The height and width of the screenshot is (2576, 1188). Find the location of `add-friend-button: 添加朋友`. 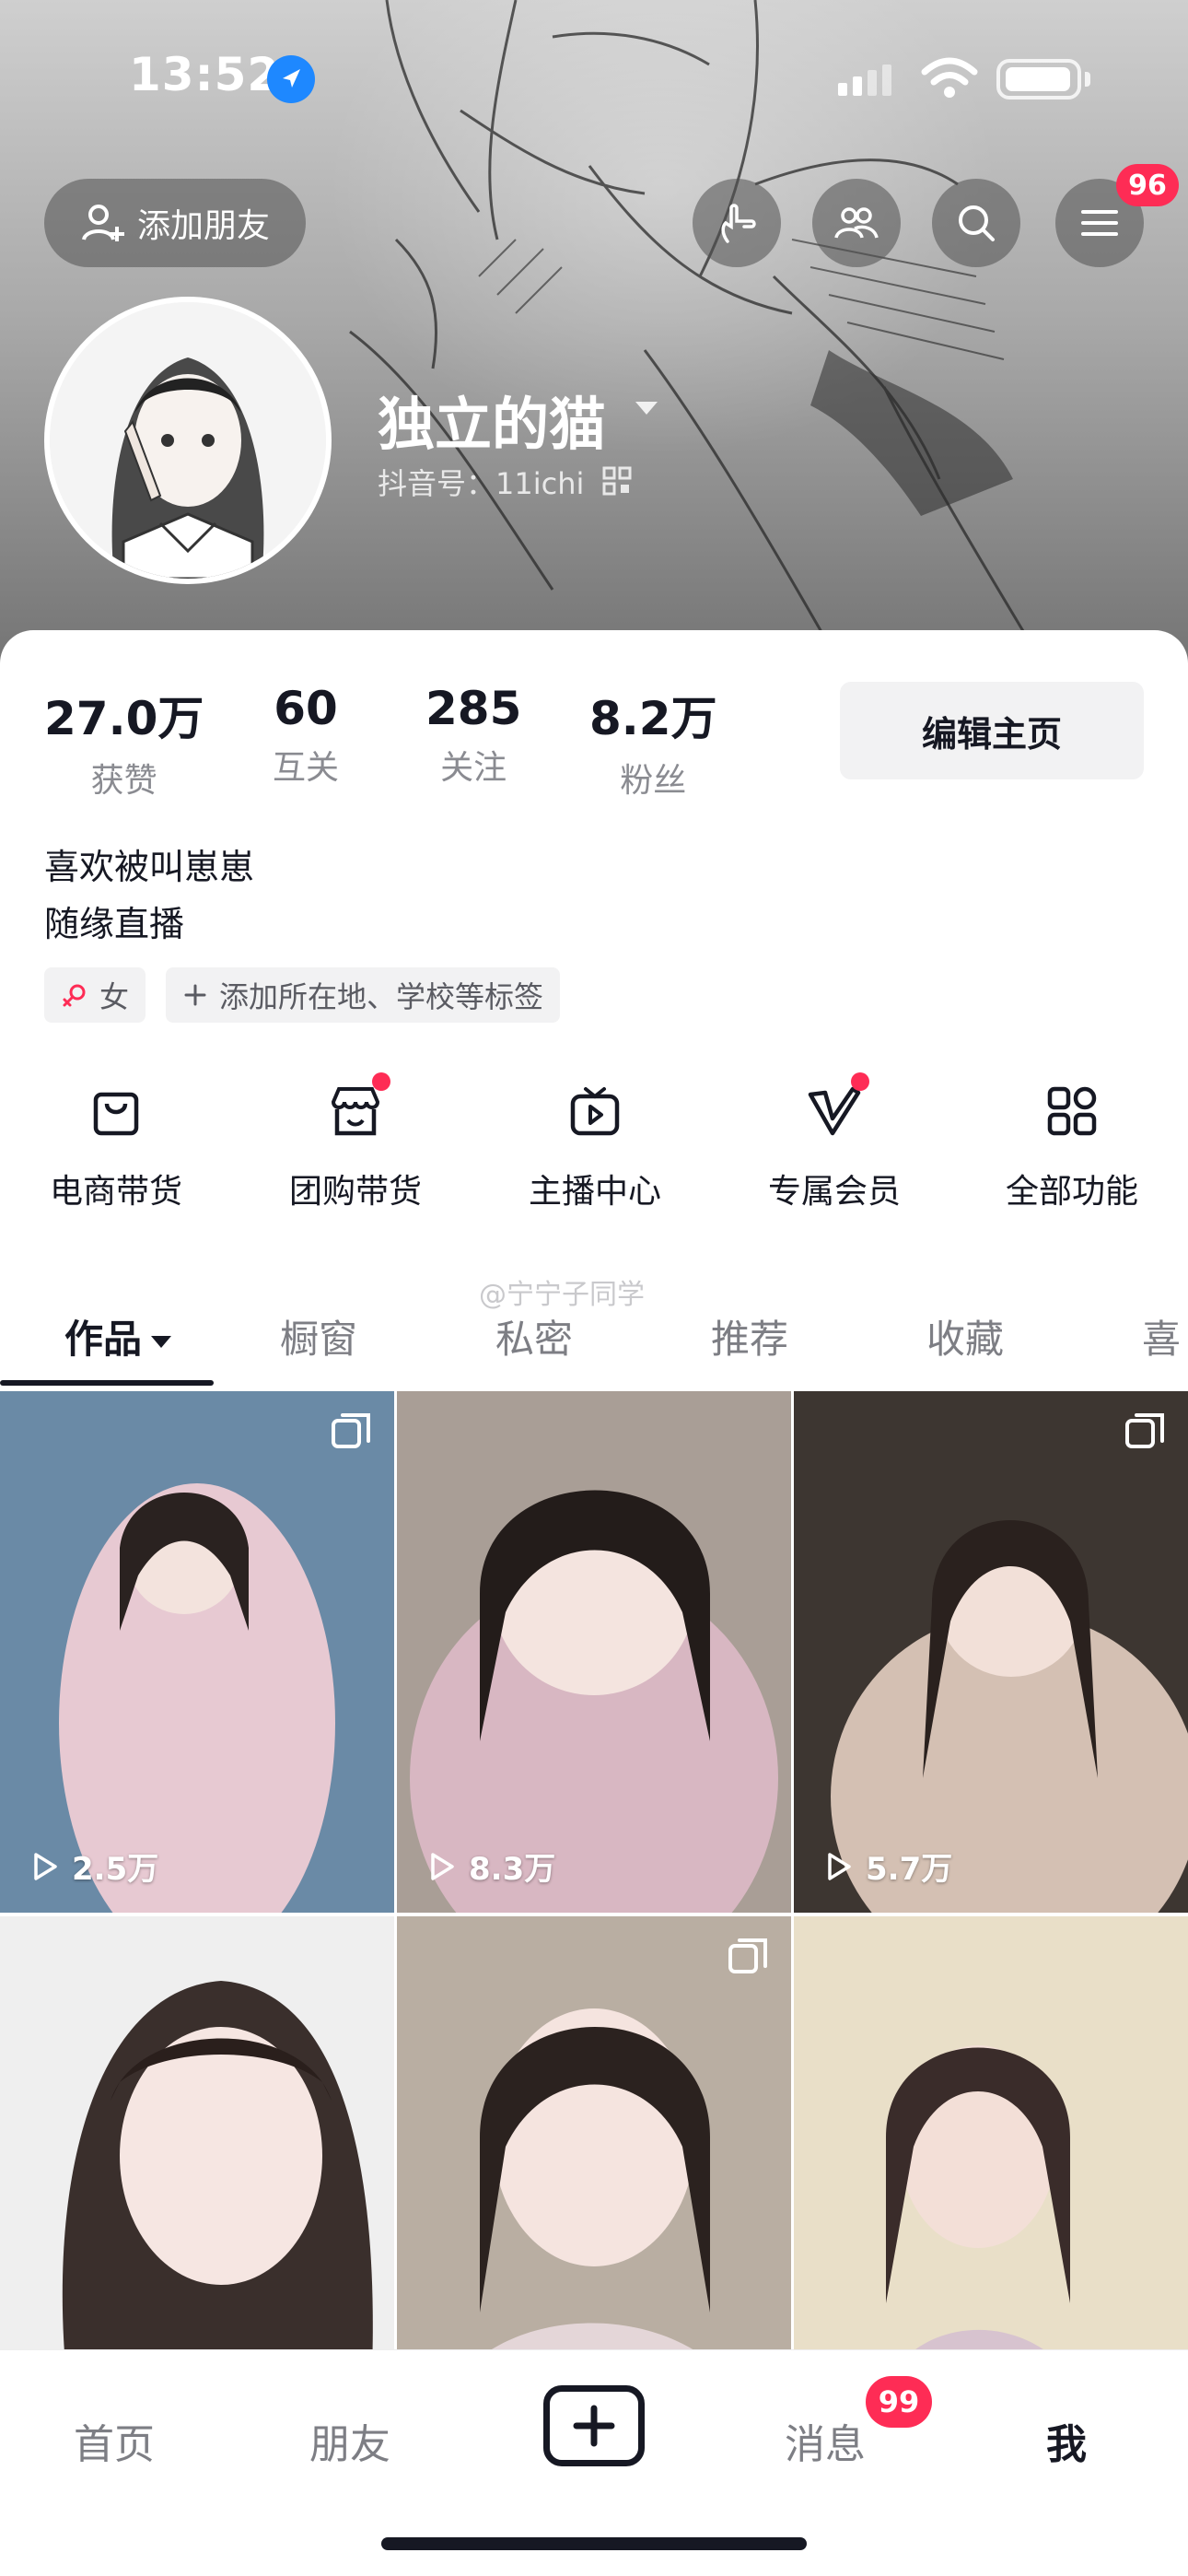

add-friend-button: 添加朋友 is located at coordinates (175, 223).